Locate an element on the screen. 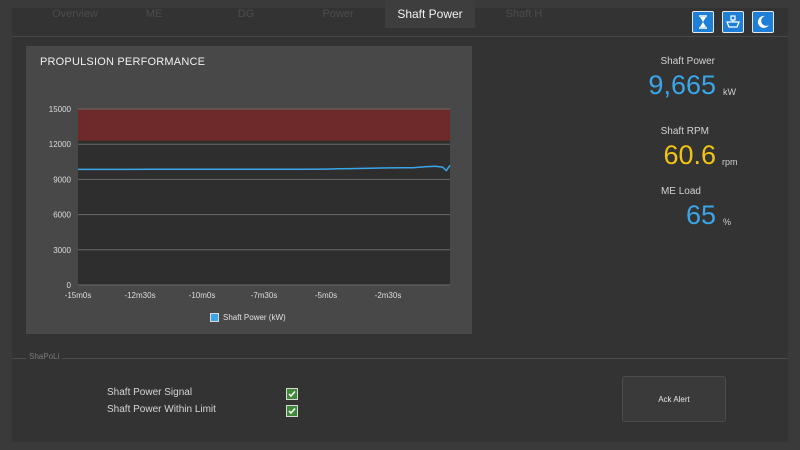  shaft-rpm-label: Shaft RPM is located at coordinates (684, 131).